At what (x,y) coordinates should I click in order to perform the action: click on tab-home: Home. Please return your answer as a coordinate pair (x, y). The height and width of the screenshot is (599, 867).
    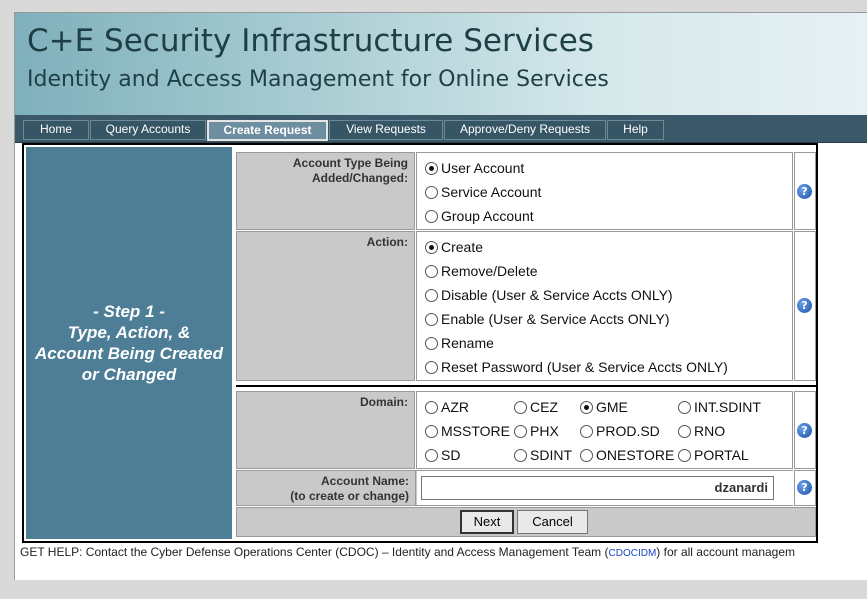
    Looking at the image, I should click on (56, 130).